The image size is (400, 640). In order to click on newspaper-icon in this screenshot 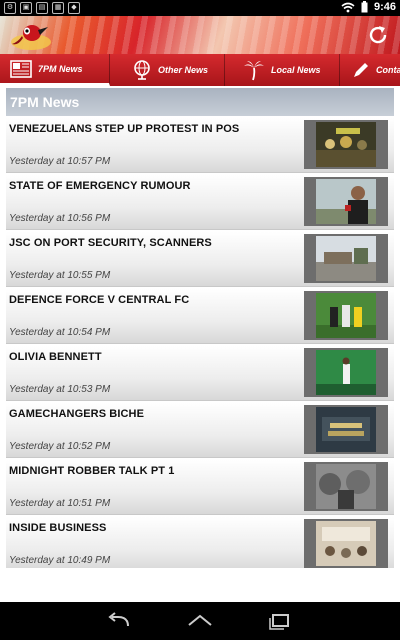, I will do `click(21, 68)`.